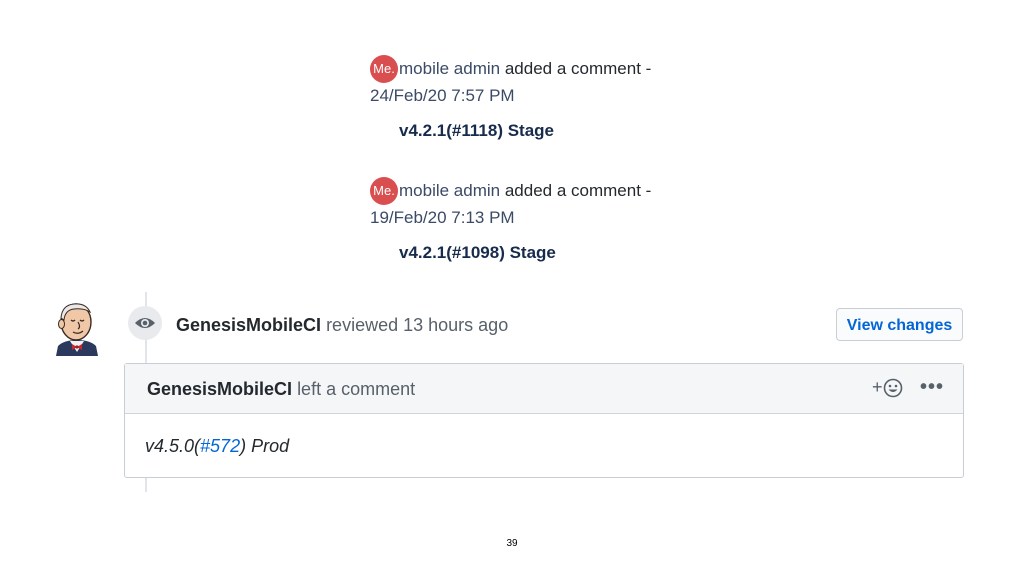 The image size is (1024, 576). What do you see at coordinates (455, 325) in the screenshot?
I see `review-time: 13 hours ago` at bounding box center [455, 325].